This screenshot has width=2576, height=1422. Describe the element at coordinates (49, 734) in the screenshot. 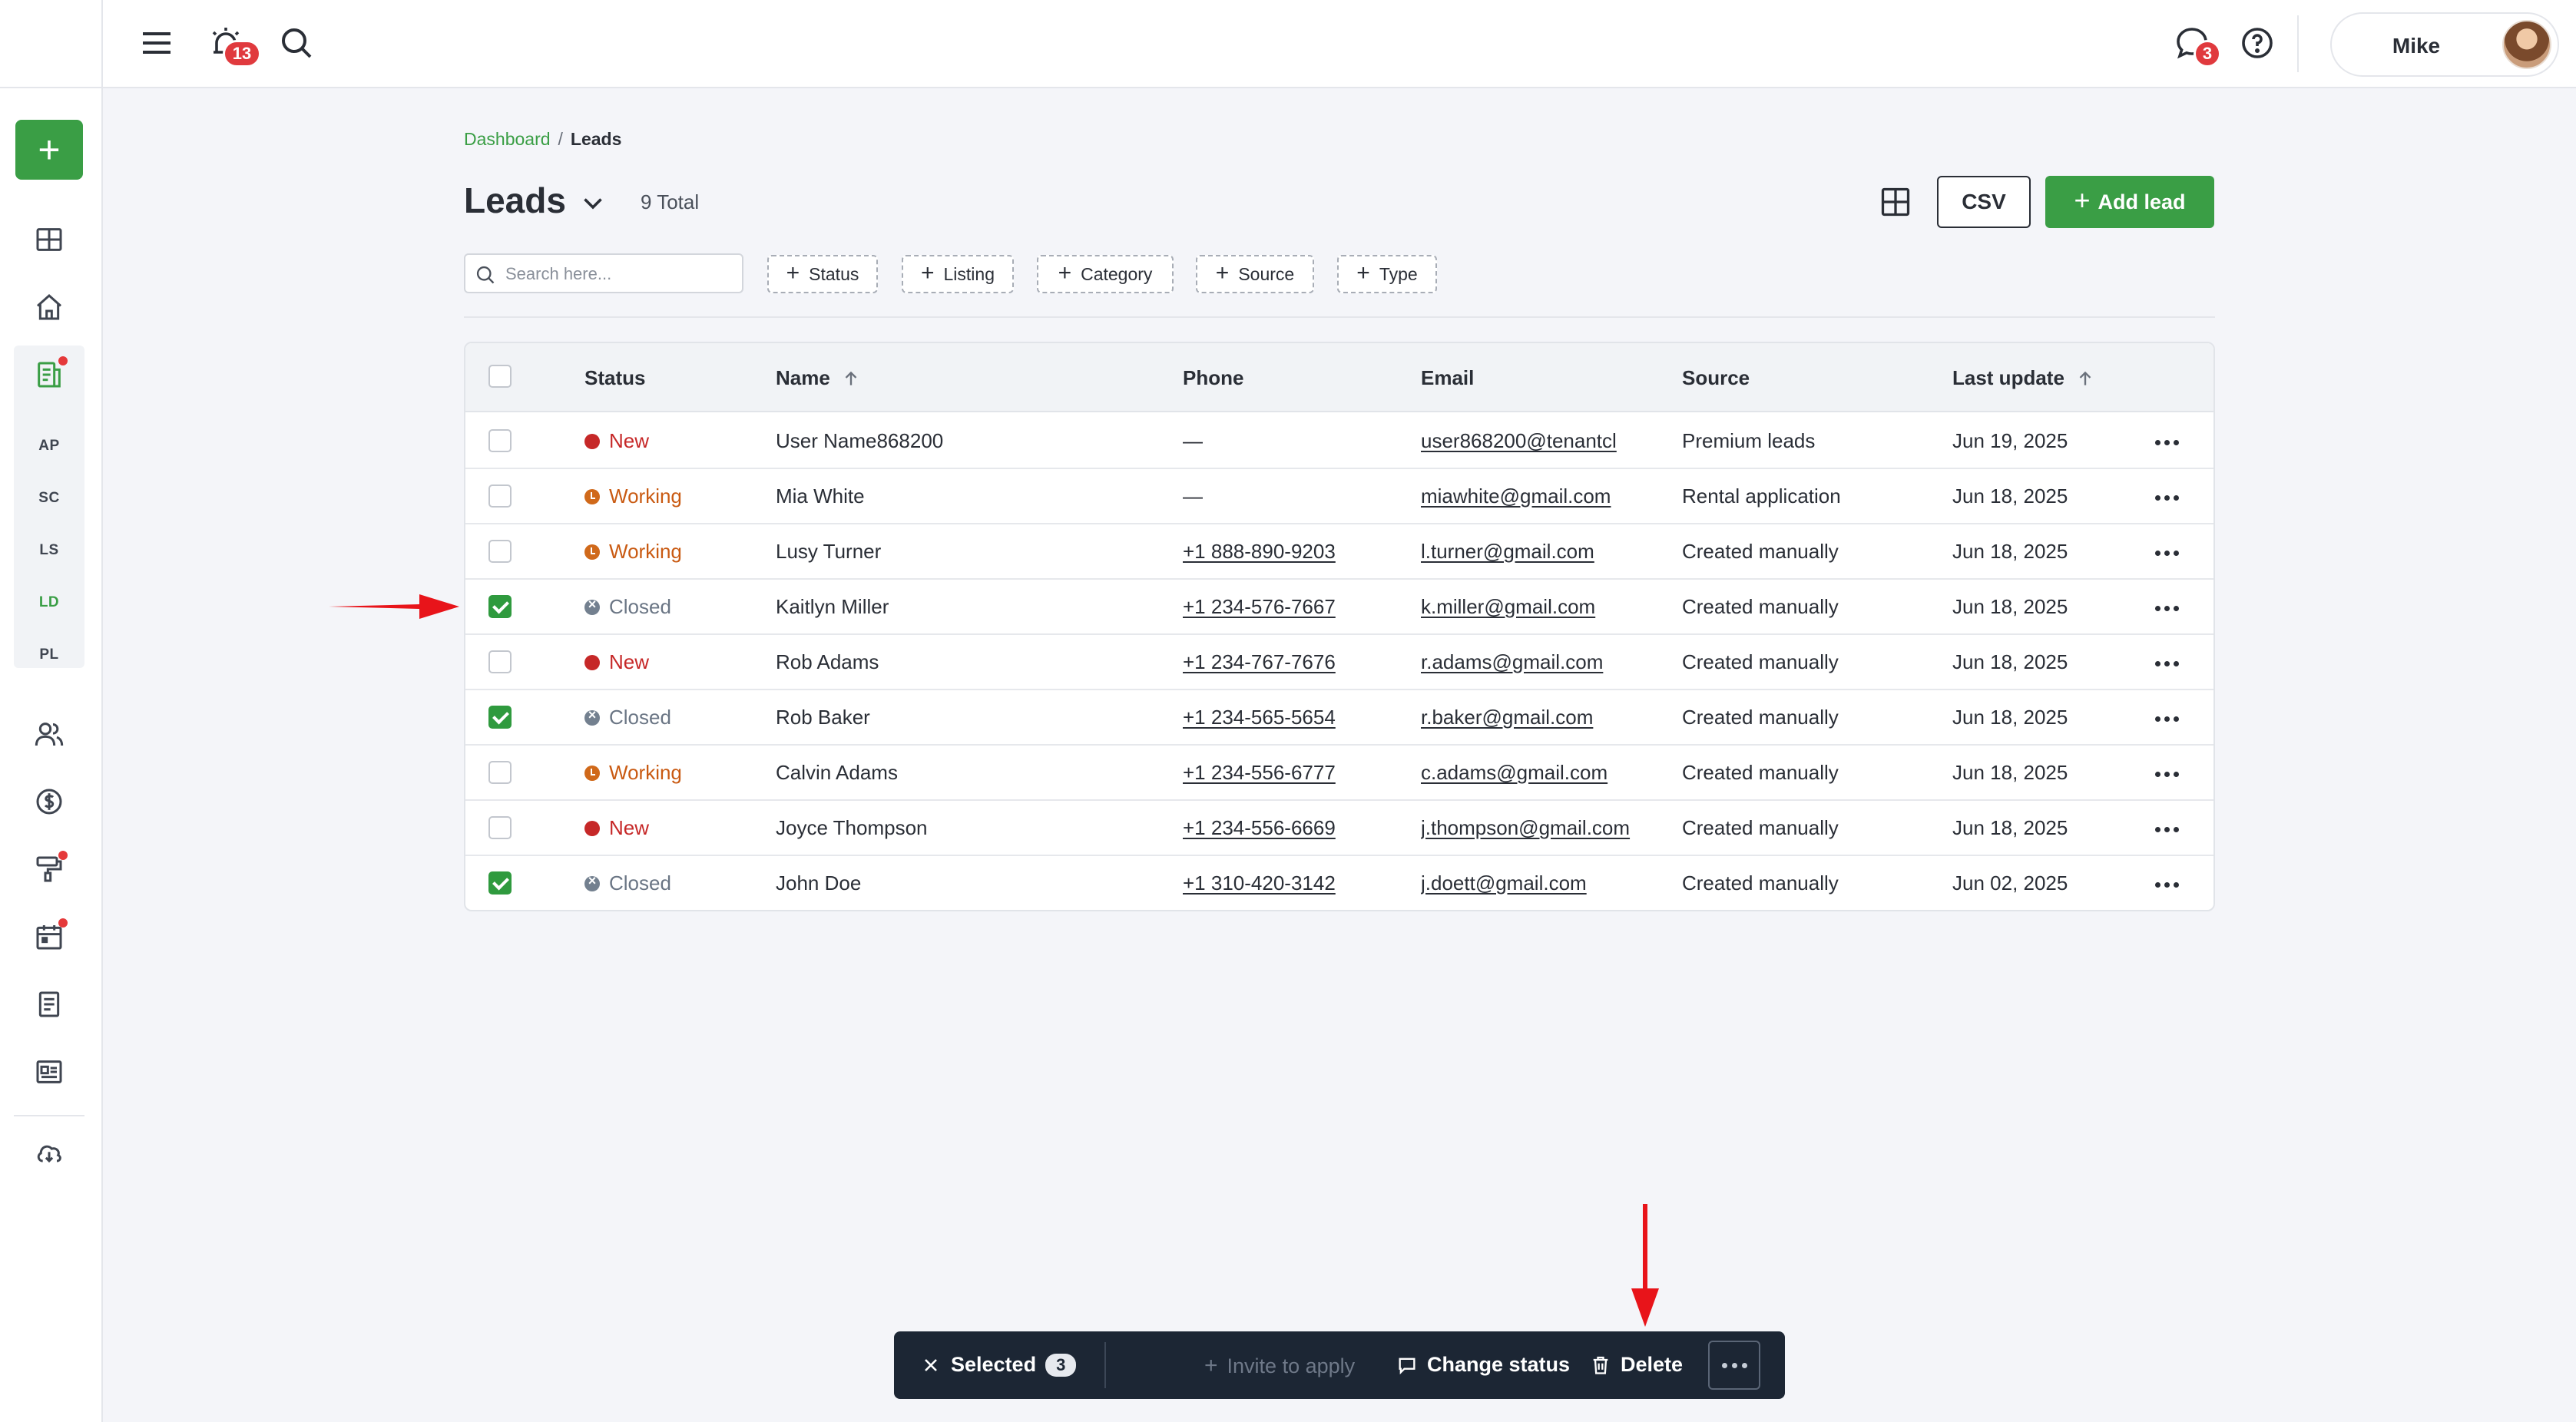

I see `sidebar-item-people` at that location.